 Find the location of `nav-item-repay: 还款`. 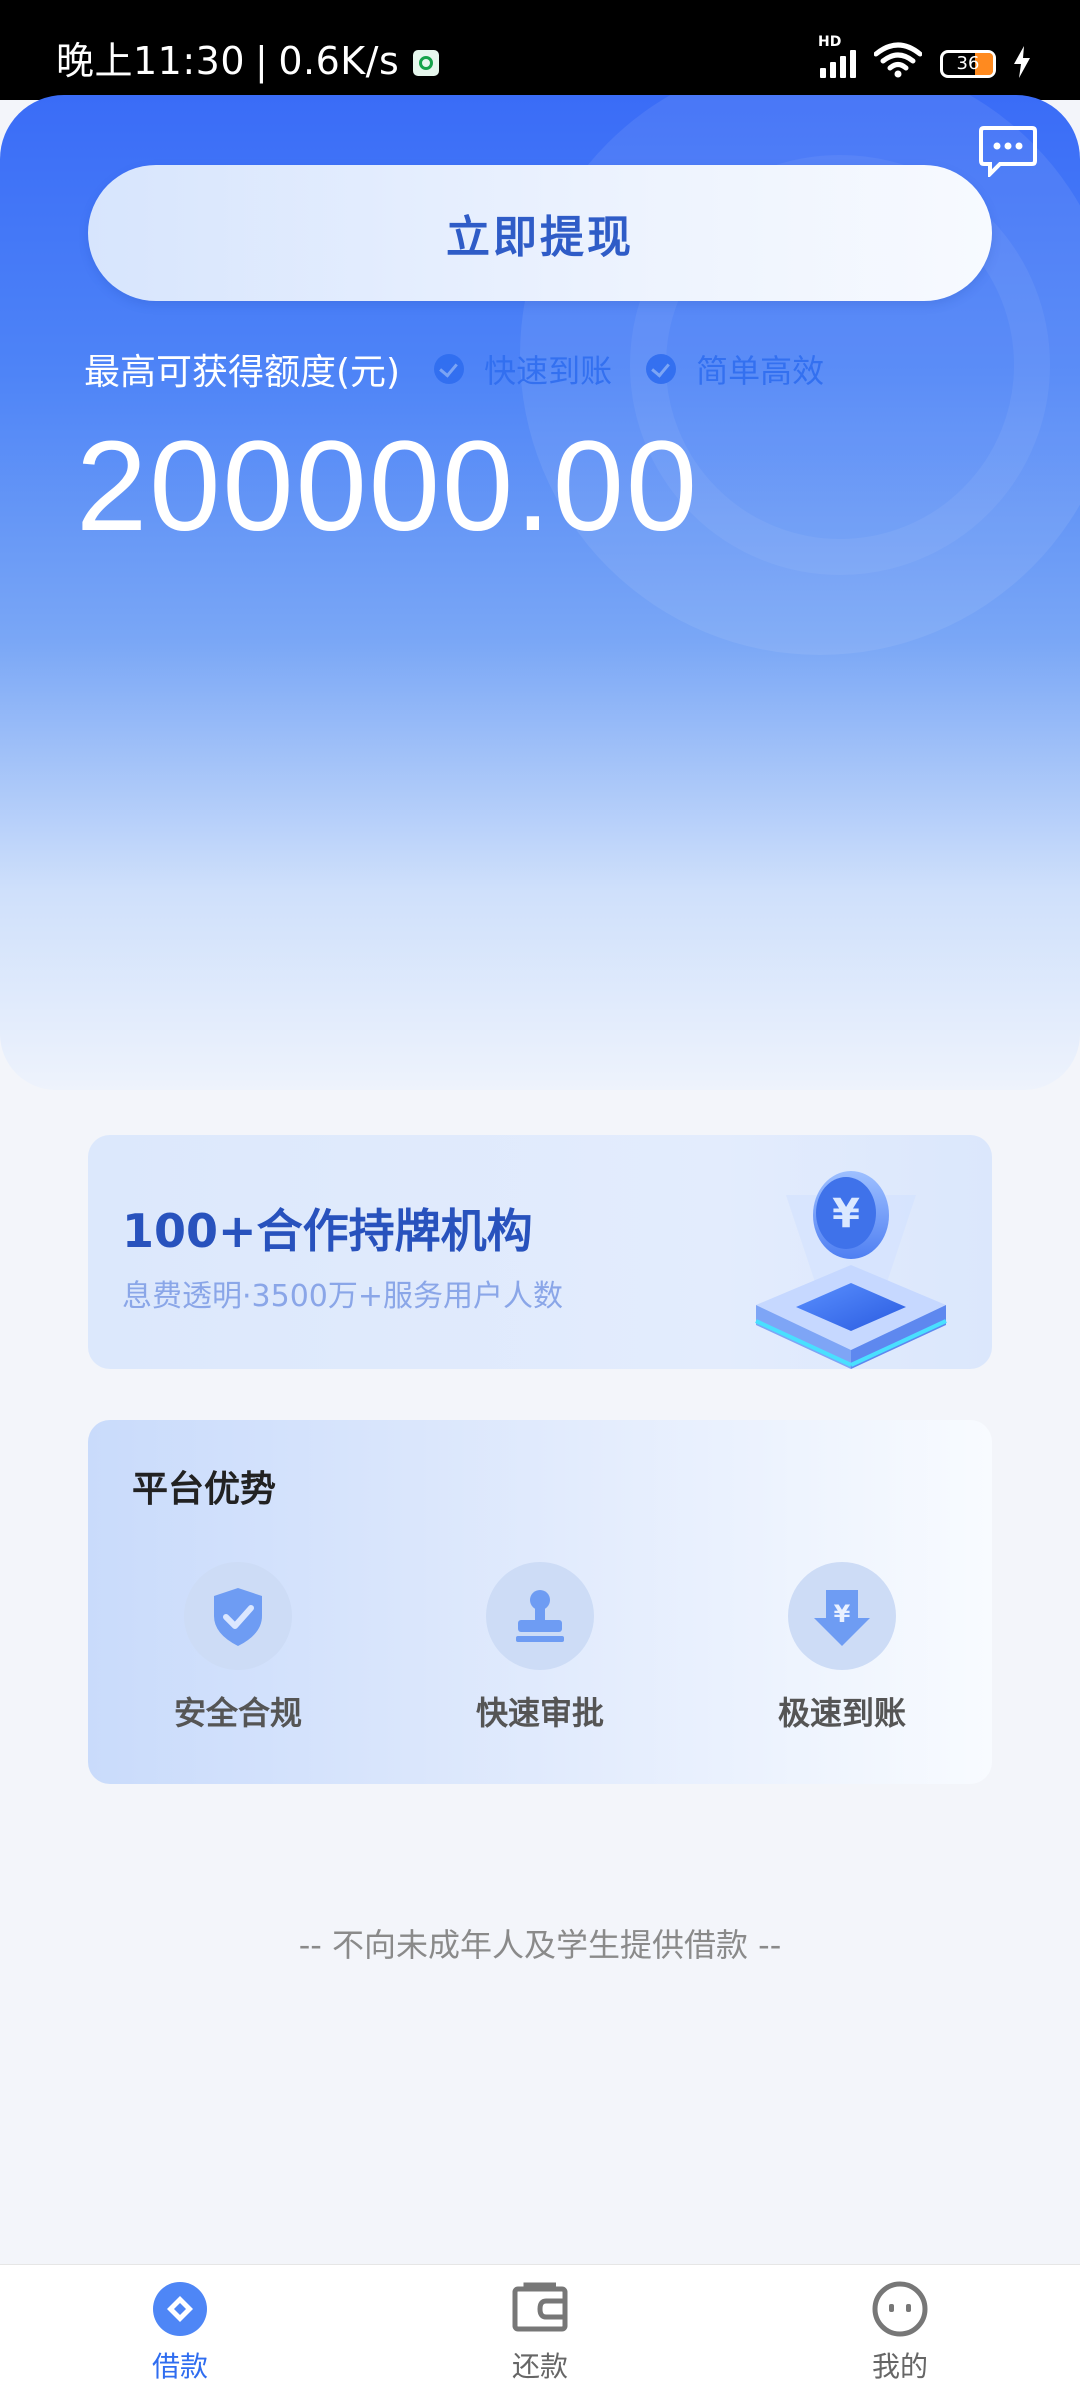

nav-item-repay: 还款 is located at coordinates (540, 2333).